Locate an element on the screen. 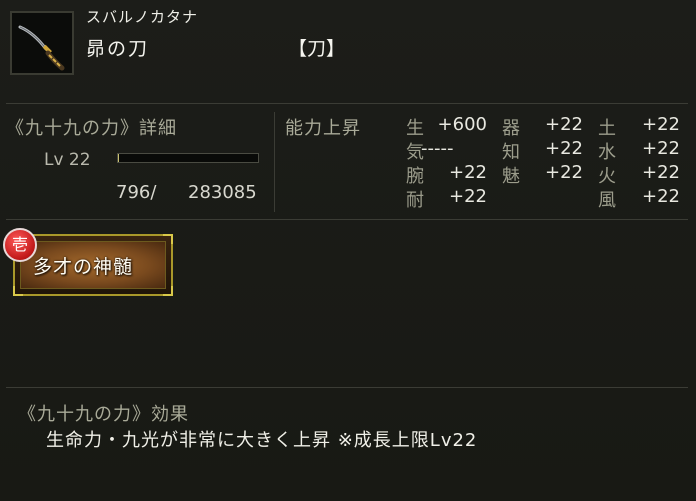  stat-value: ----- is located at coordinates (437, 148).